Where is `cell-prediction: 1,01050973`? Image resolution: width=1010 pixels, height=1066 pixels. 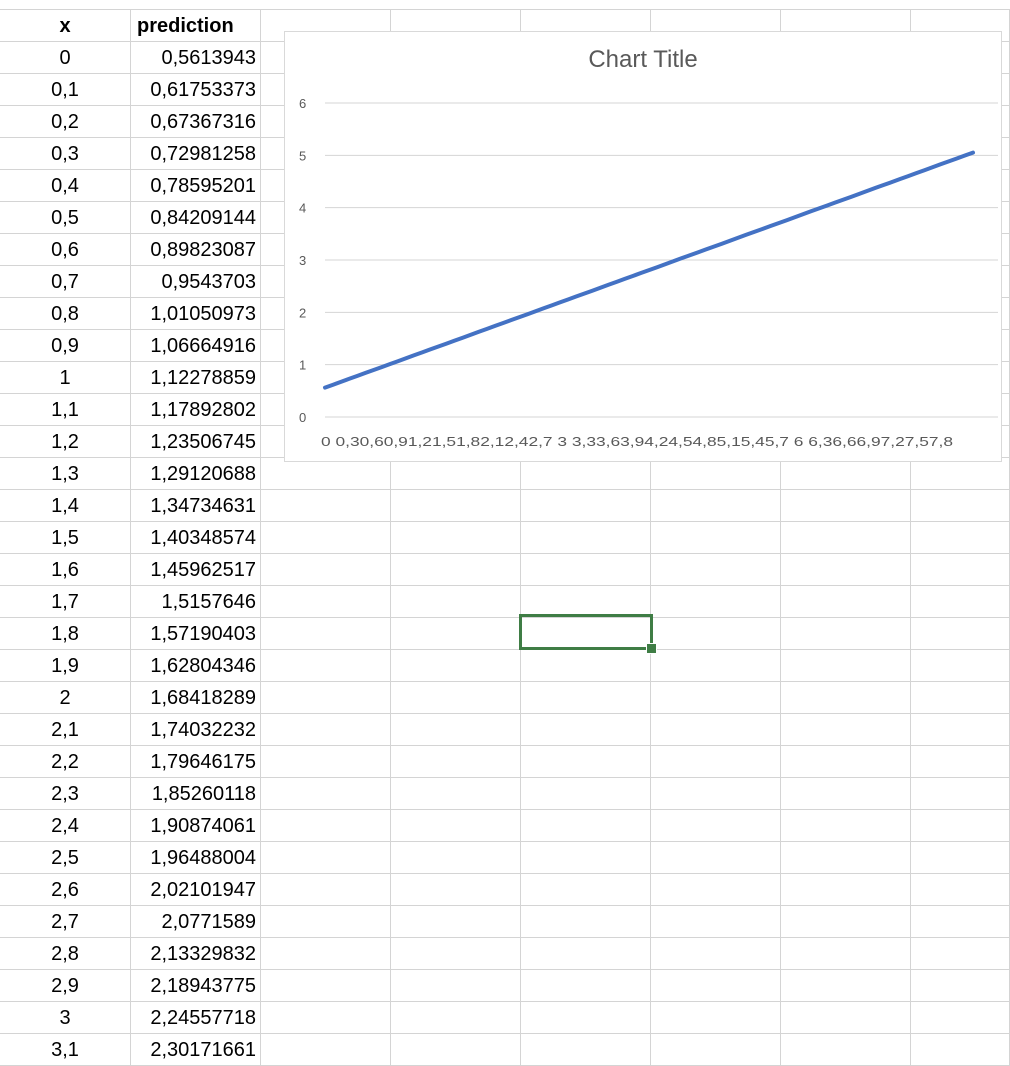 cell-prediction: 1,01050973 is located at coordinates (196, 314).